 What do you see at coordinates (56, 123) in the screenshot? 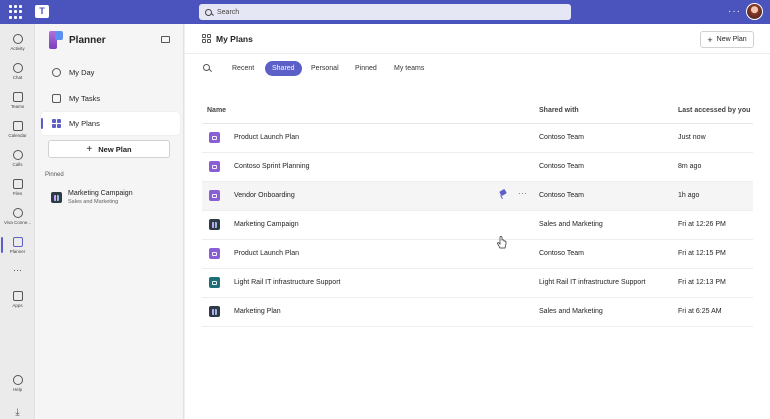
I see `plans-grid-icon` at bounding box center [56, 123].